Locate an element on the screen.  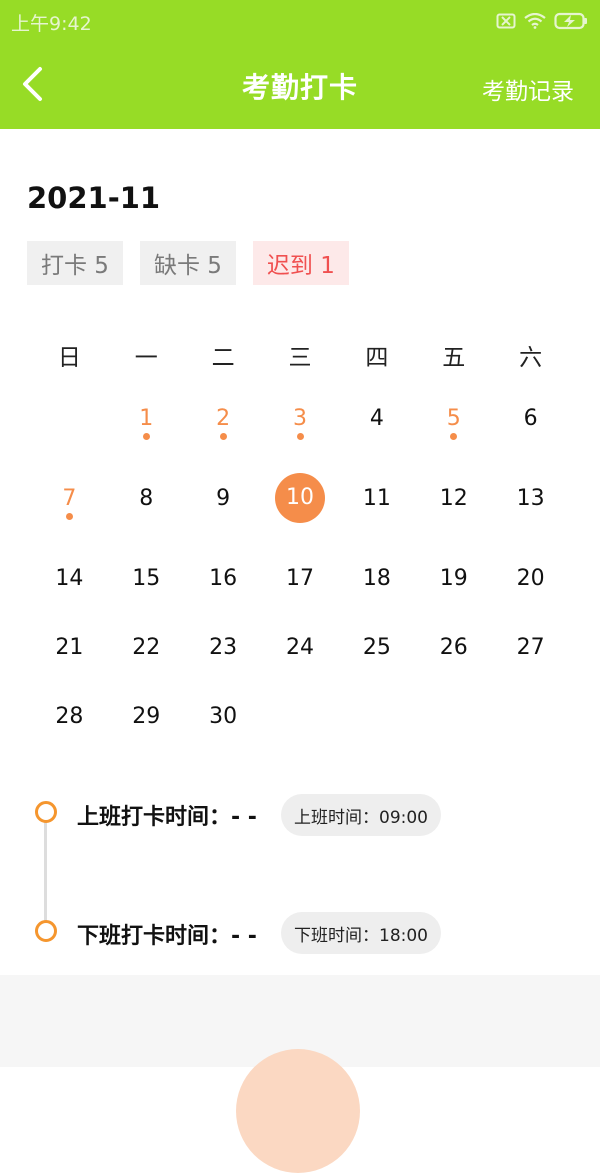
day-number: 10 is located at coordinates (300, 498).